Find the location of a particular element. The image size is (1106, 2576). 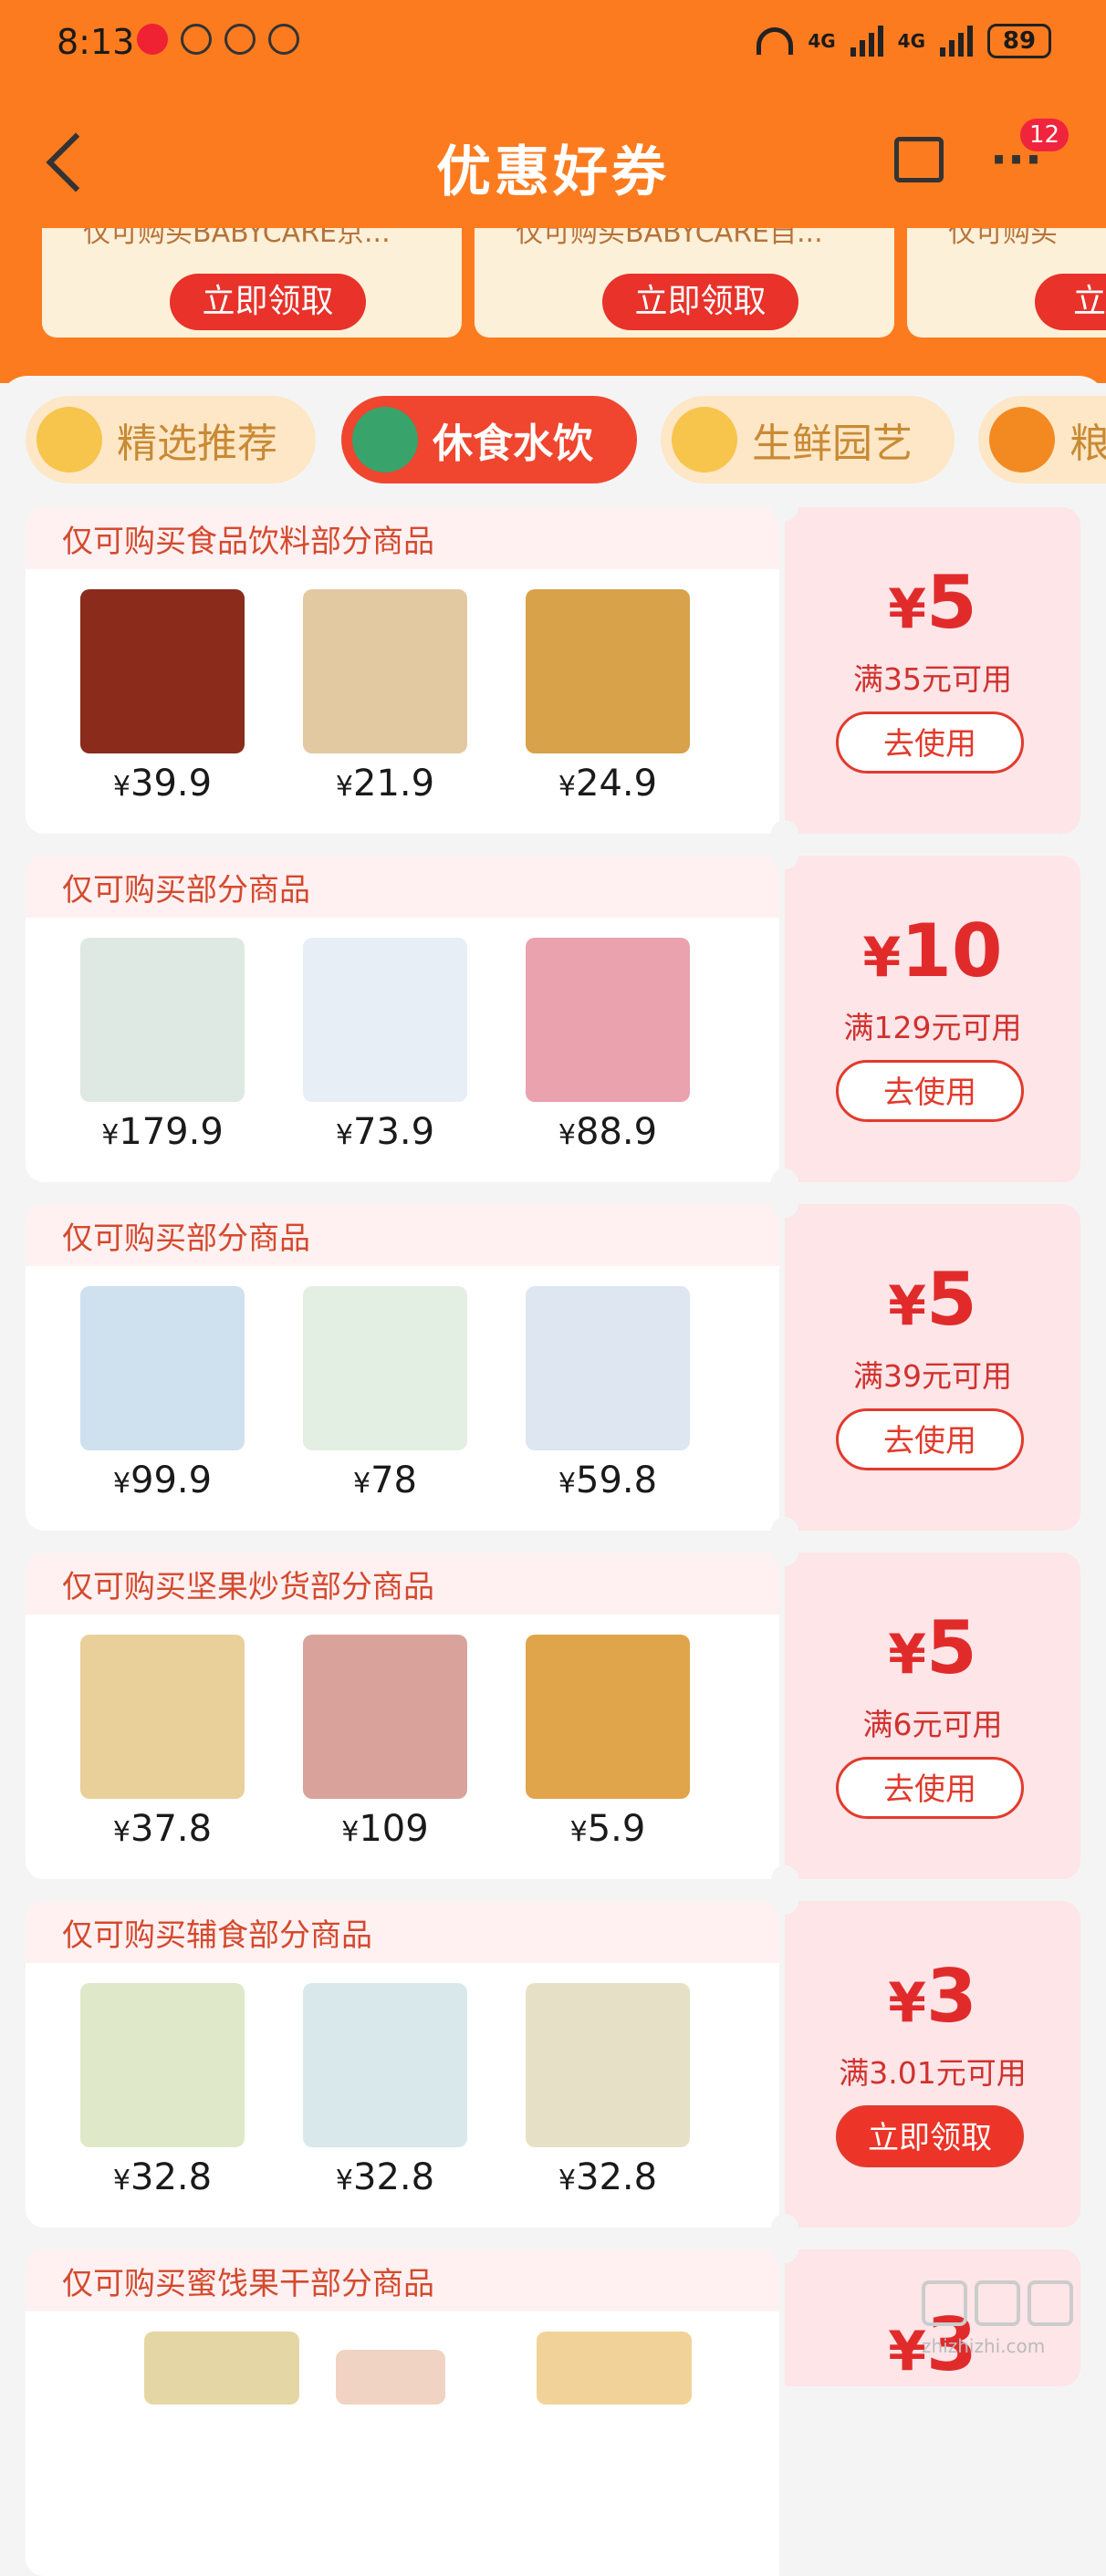

coupon-card: 仅可购买辅食部分商品 ¥32.8 ¥32.8 ¥32.8 ¥3 满3.01元可用 立即领取 is located at coordinates (553, 2064).